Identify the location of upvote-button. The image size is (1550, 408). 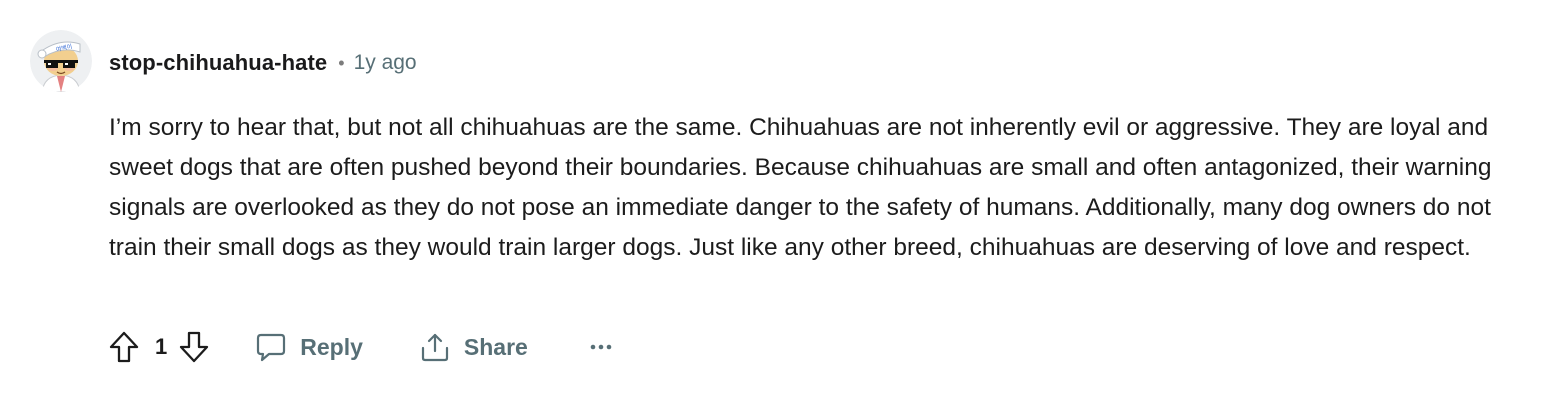
(124, 347).